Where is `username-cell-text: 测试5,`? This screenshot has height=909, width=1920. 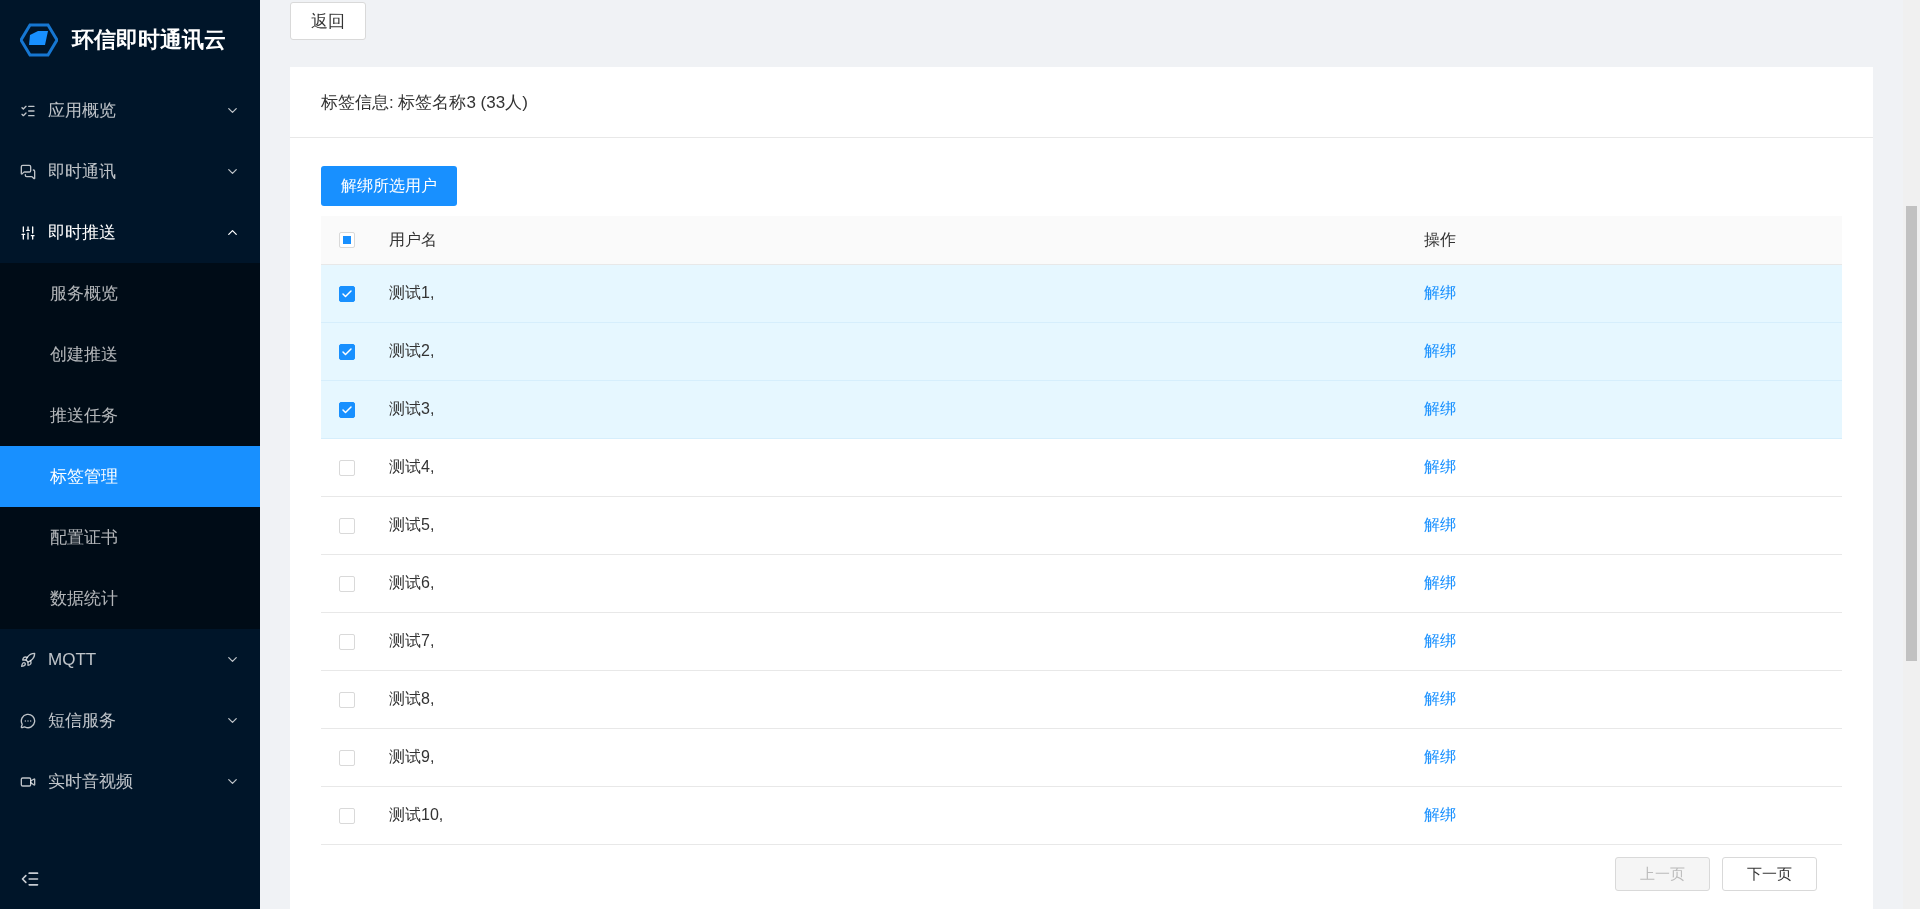
username-cell-text: 测试5, is located at coordinates (412, 525).